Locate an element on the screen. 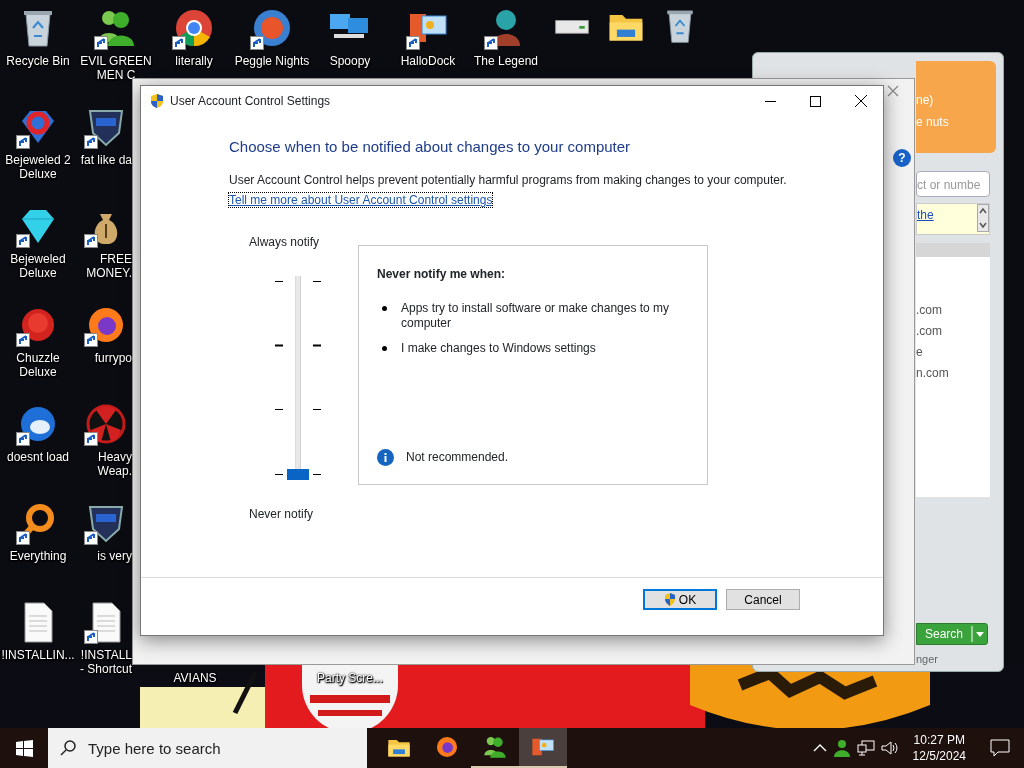  icon-label: AVIANS is located at coordinates (195, 678).